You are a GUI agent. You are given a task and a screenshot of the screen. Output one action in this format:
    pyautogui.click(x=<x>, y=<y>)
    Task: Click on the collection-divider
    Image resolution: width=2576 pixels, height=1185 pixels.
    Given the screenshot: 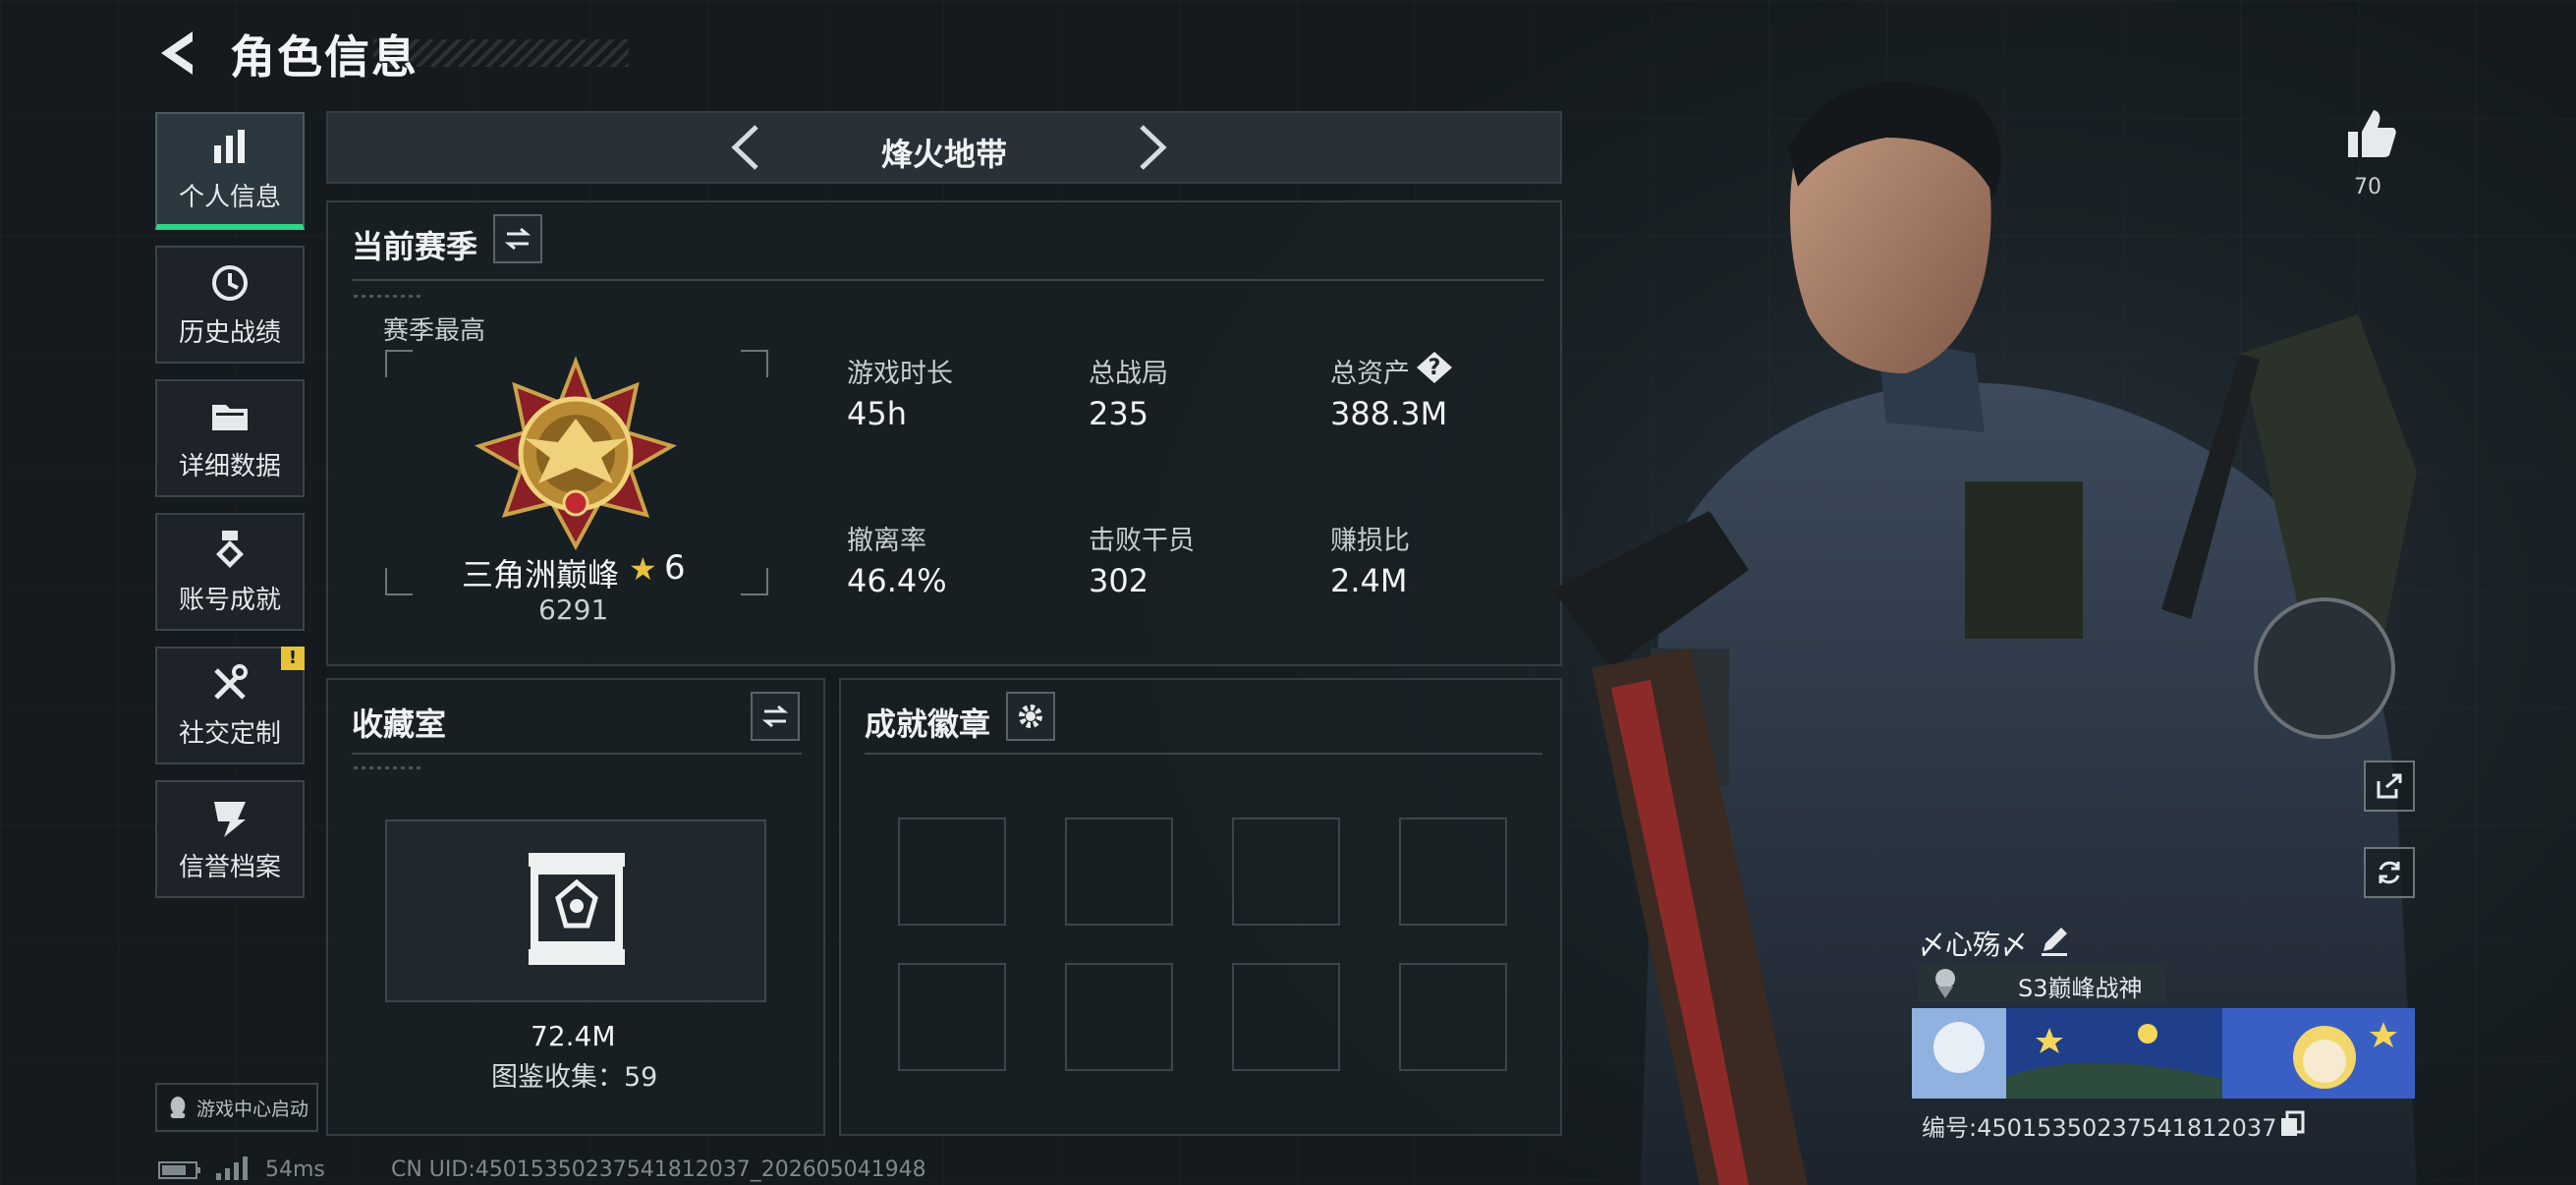 What is the action you would take?
    pyautogui.click(x=577, y=754)
    